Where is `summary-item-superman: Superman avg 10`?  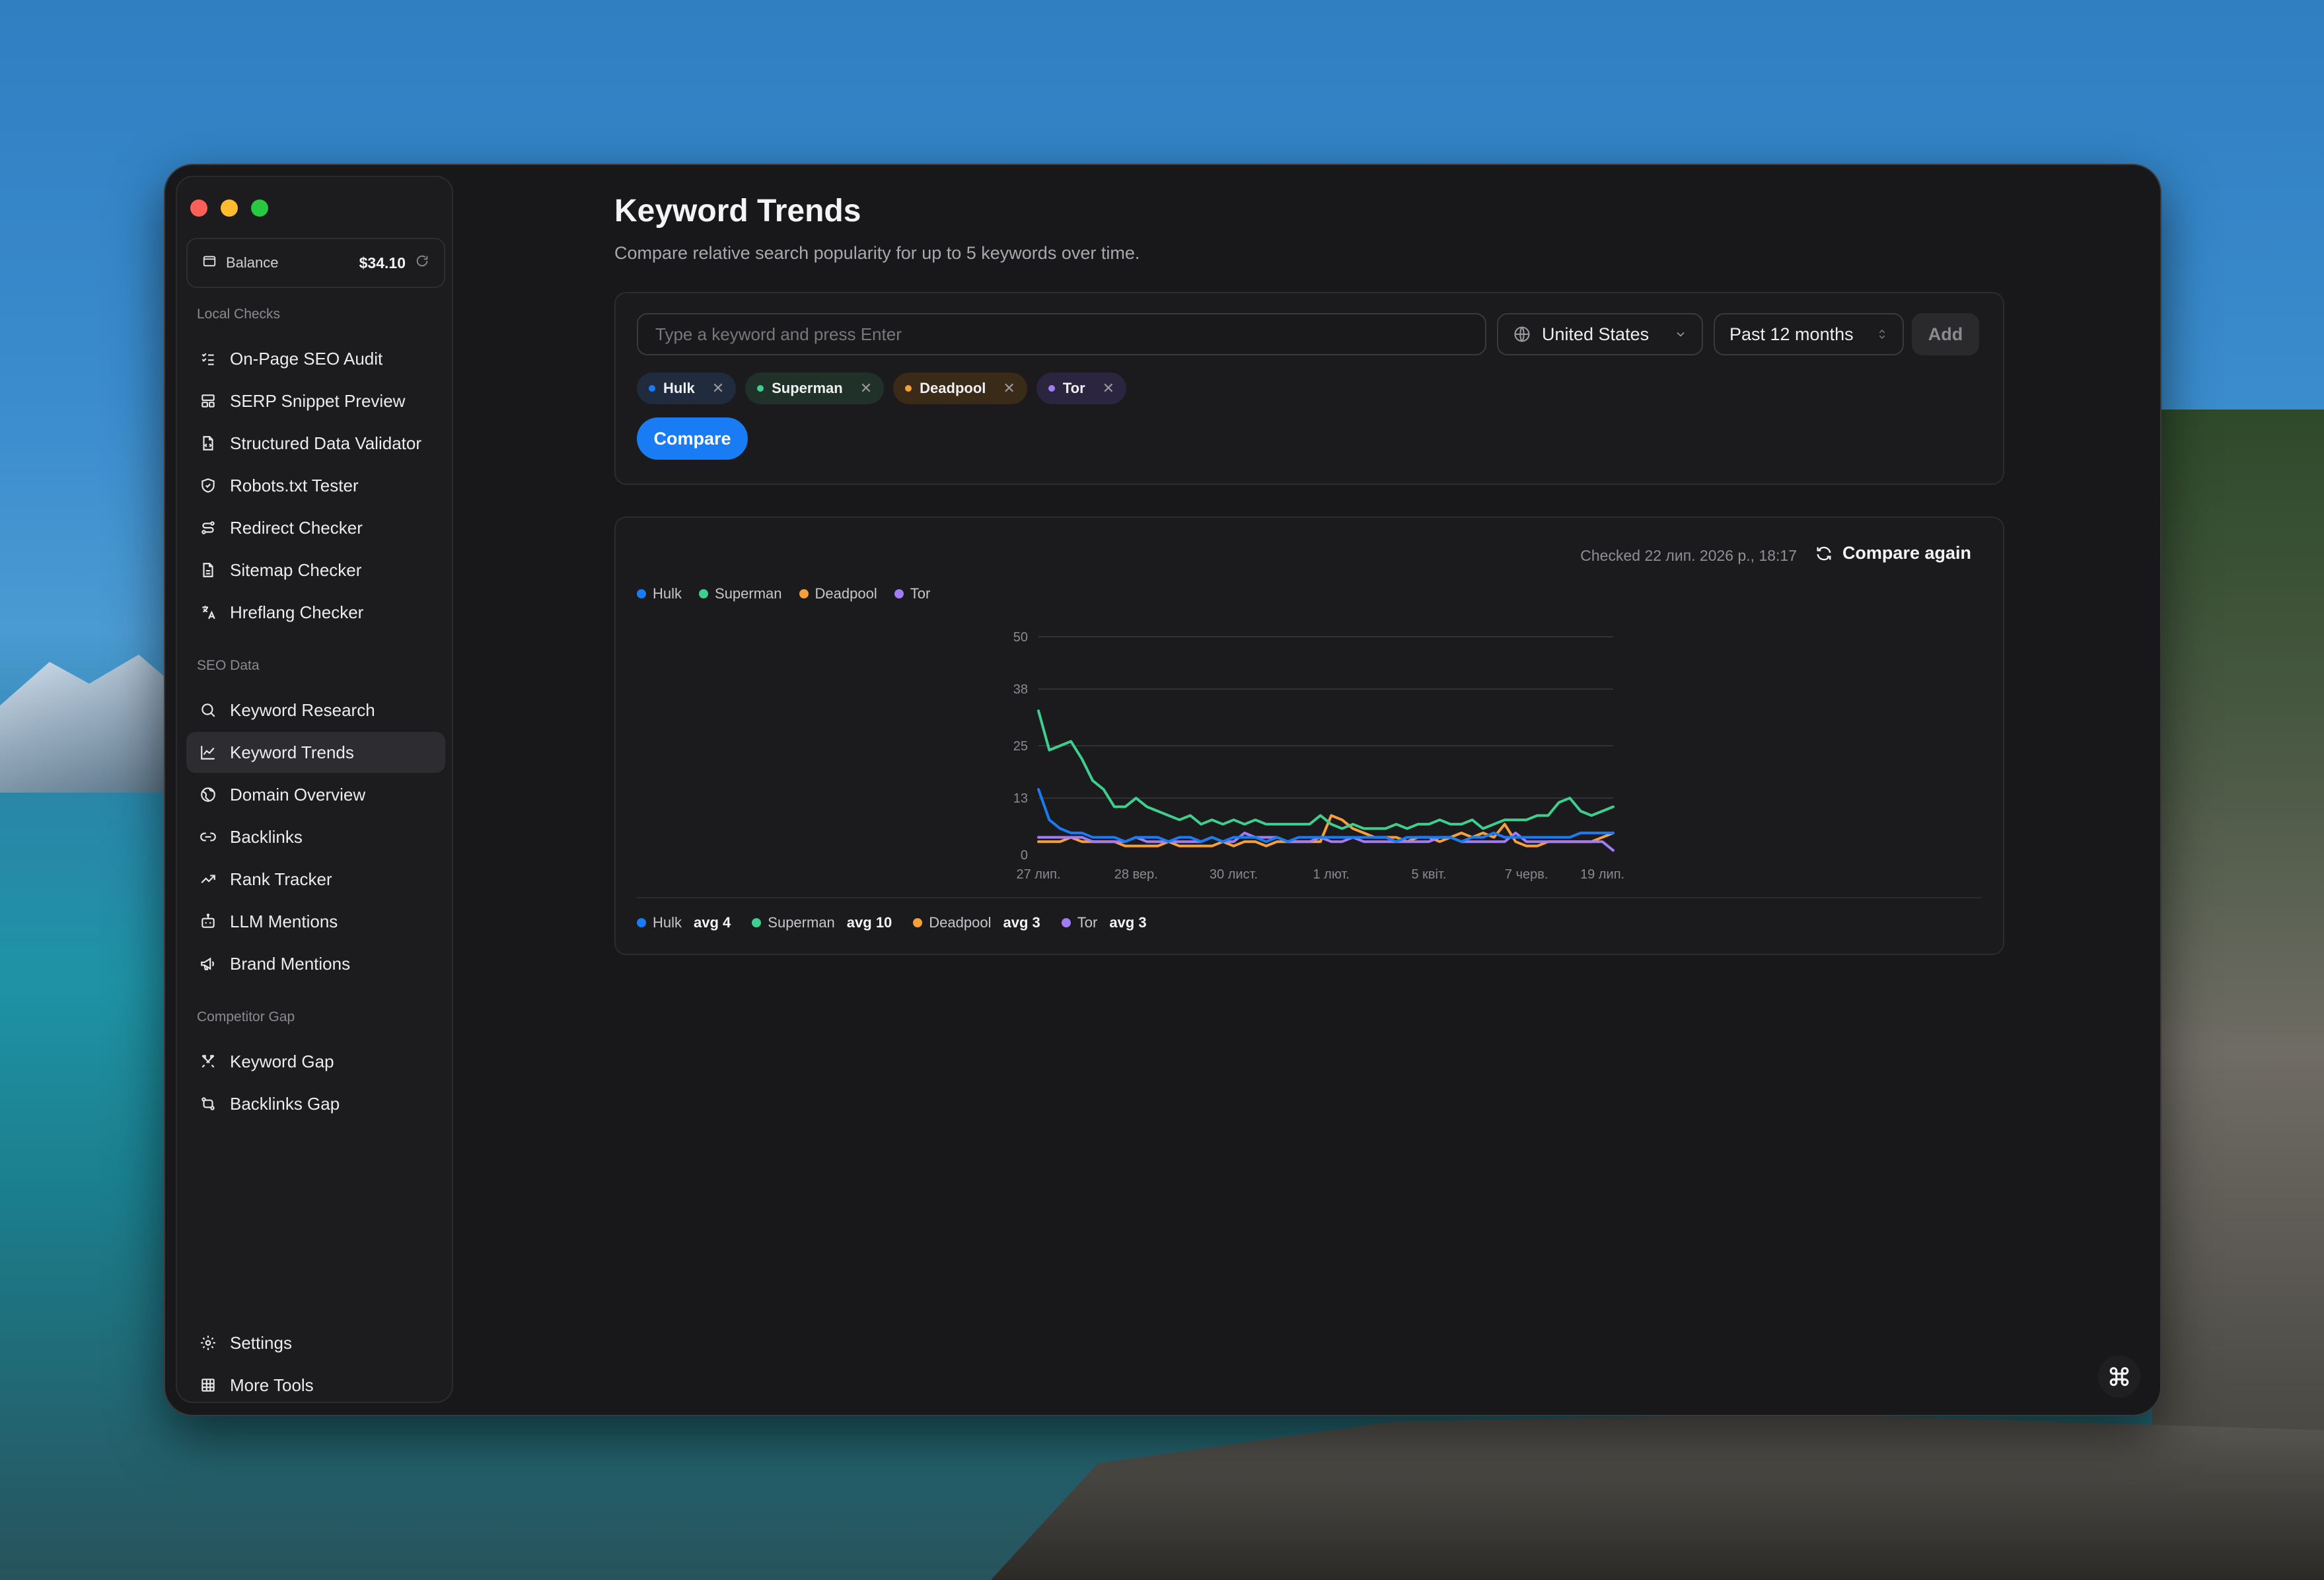
summary-item-superman: Superman avg 10 is located at coordinates (822, 922).